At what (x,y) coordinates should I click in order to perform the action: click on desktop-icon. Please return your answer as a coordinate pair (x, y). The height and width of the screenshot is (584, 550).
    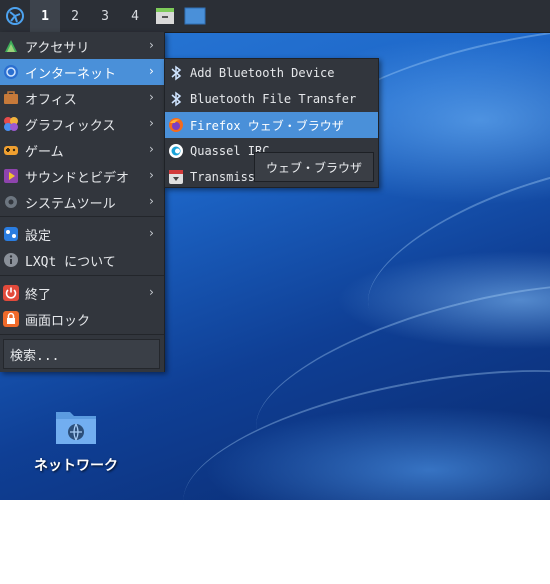
    Looking at the image, I should click on (195, 16).